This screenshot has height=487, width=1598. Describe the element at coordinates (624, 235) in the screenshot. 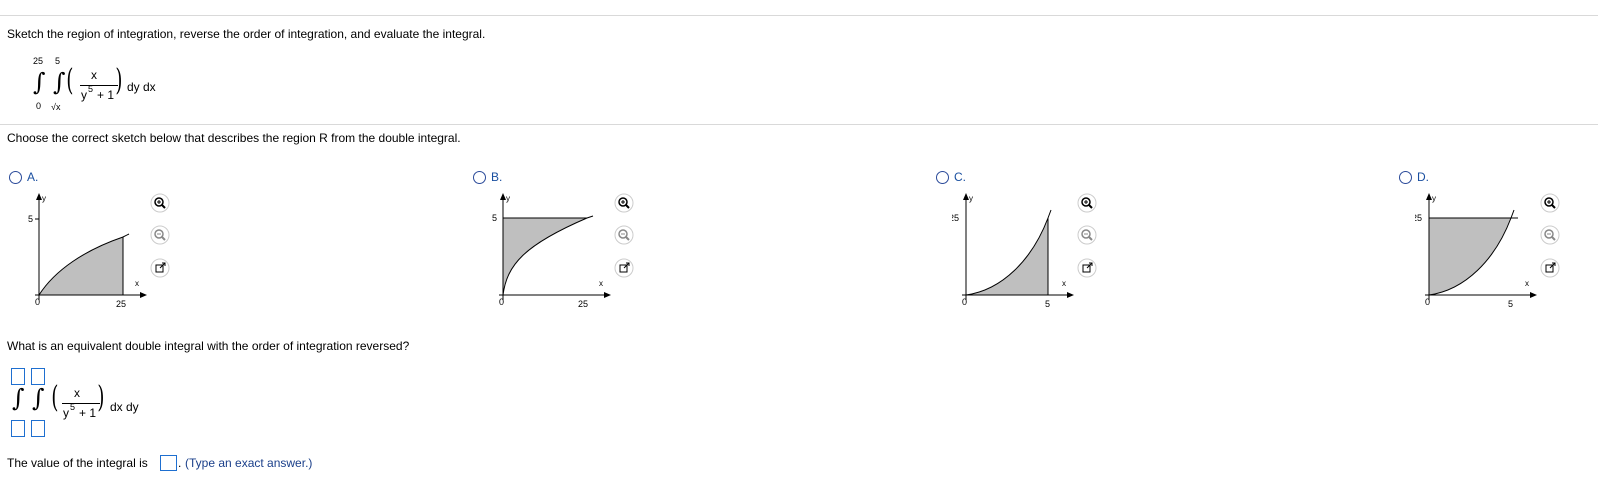

I see `option-b-zoom-out-icon` at that location.